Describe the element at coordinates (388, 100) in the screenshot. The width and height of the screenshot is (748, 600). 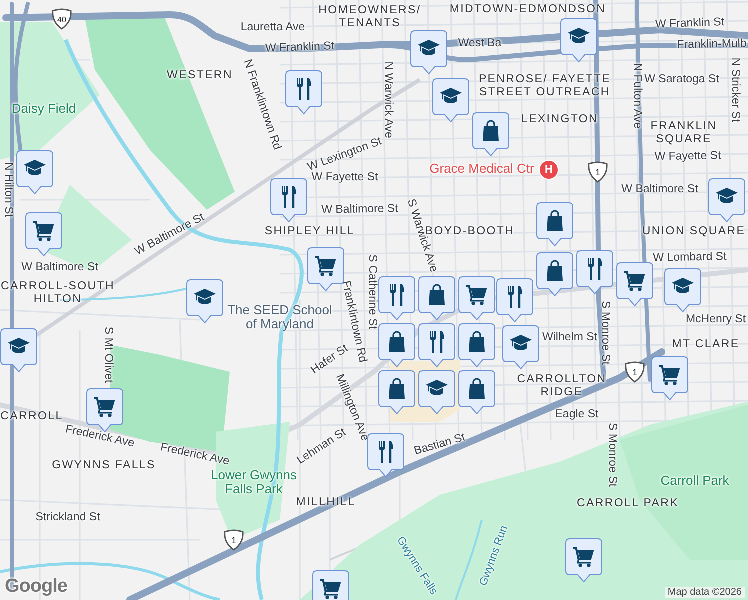
I see `street-label: N Warwick Ave` at that location.